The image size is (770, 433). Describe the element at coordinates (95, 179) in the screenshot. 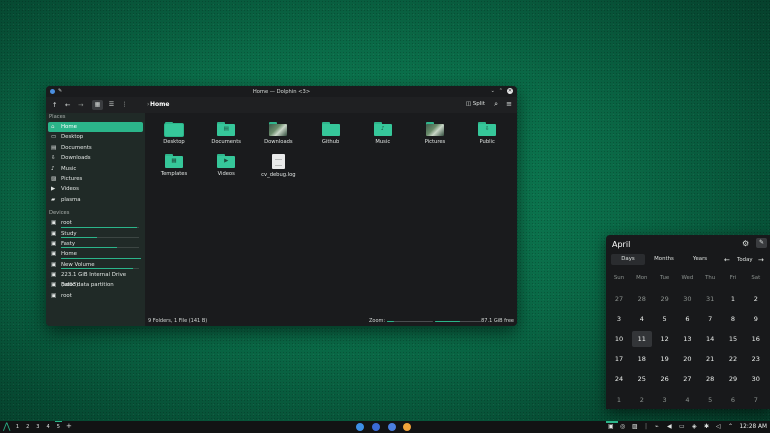

I see `sidebar-item-pictures: ▨ Pictures` at that location.